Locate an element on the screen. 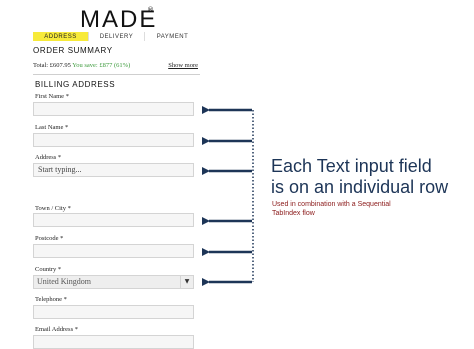 This screenshot has width=474, height=349. annotation-title-line-2: is on an individual row is located at coordinates (360, 187).